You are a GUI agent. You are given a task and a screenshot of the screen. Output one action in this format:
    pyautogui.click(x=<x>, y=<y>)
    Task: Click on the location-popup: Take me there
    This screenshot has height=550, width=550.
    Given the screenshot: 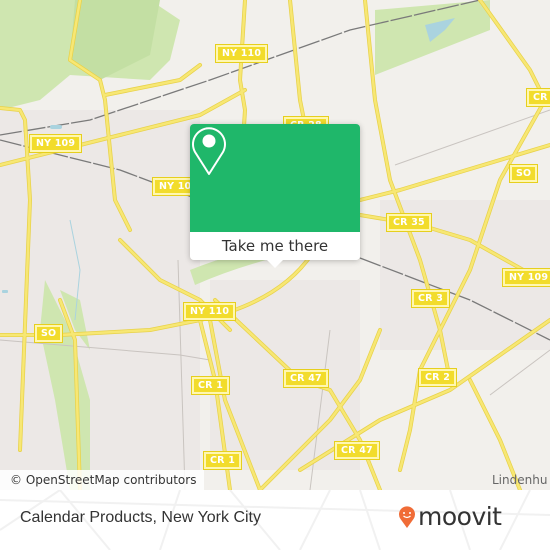 What is the action you would take?
    pyautogui.click(x=275, y=196)
    